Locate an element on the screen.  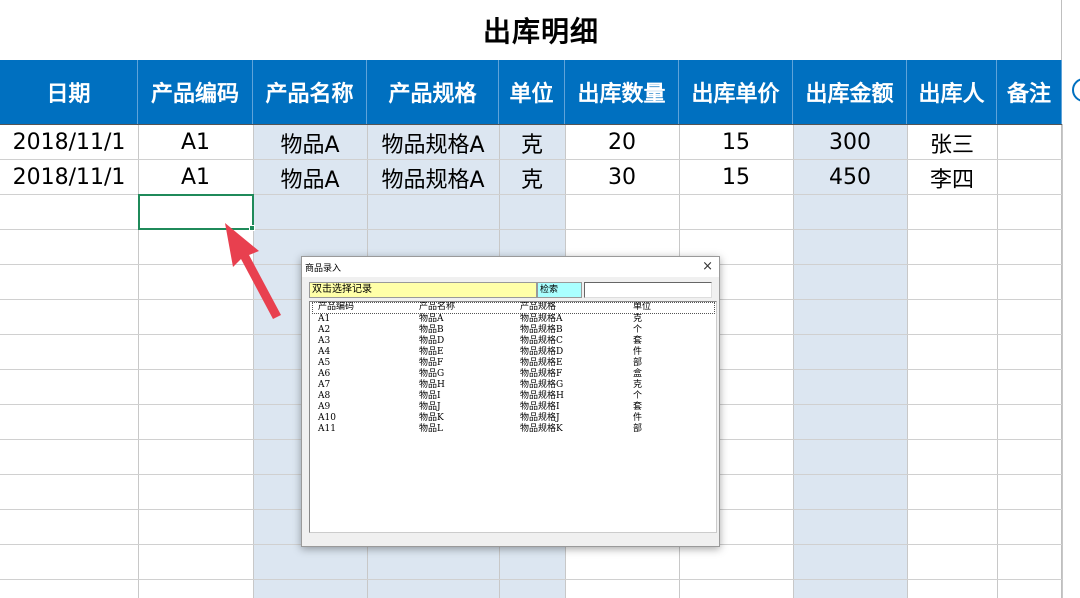
list-item-spec: 物品规格F is located at coordinates (541, 374).